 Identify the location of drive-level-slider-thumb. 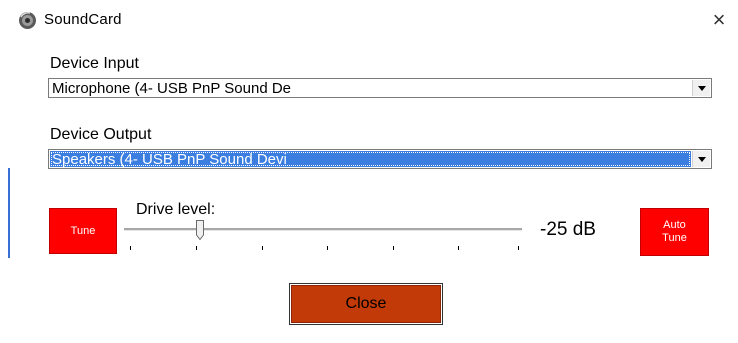
(200, 230).